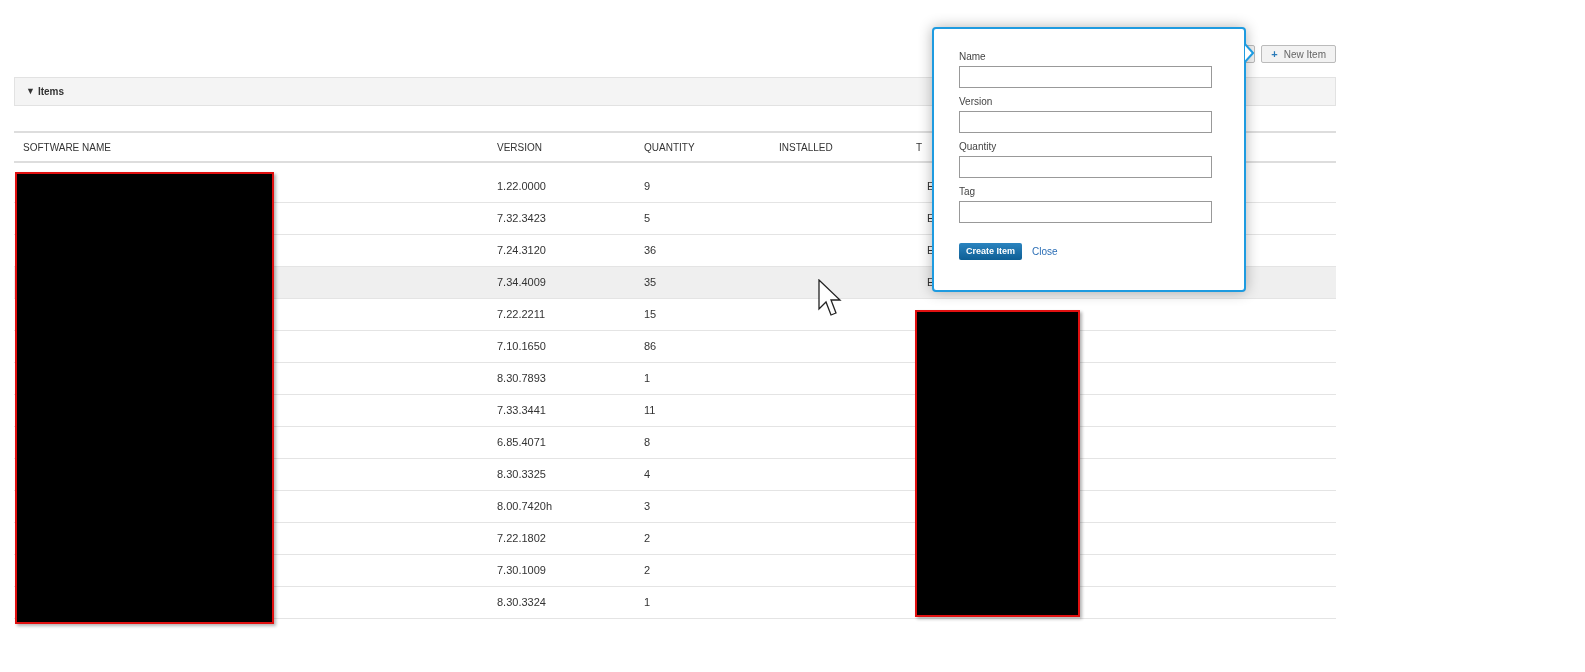 The height and width of the screenshot is (672, 1585). Describe the element at coordinates (522, 603) in the screenshot. I see `table-cell-text: 8.30.3324` at that location.